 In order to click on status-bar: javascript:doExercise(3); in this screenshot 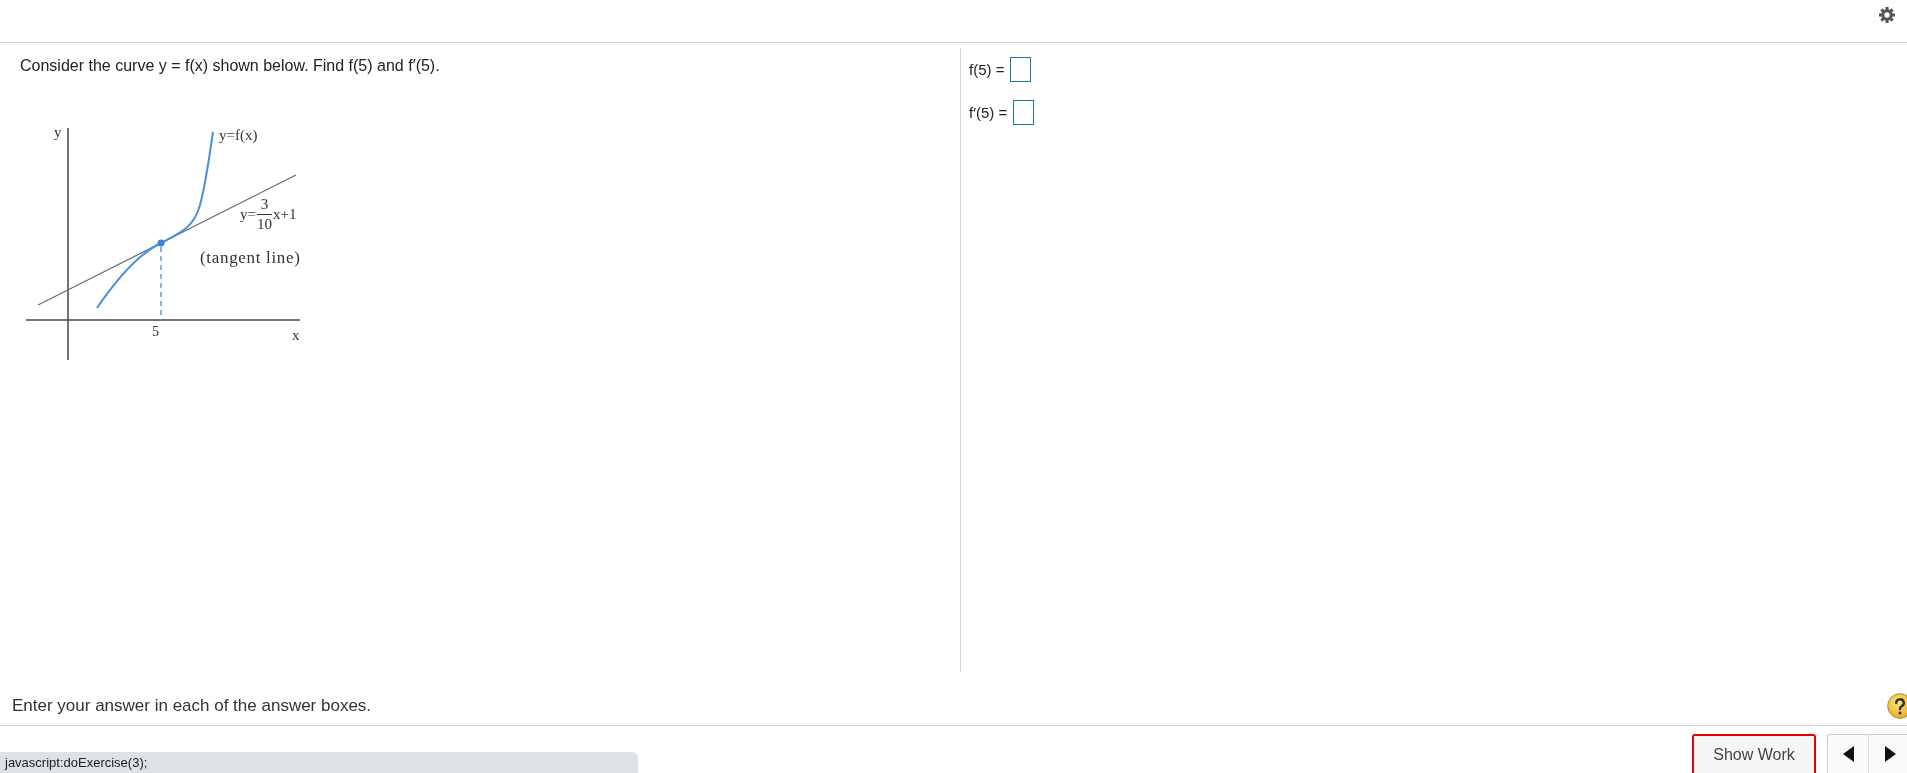, I will do `click(319, 762)`.